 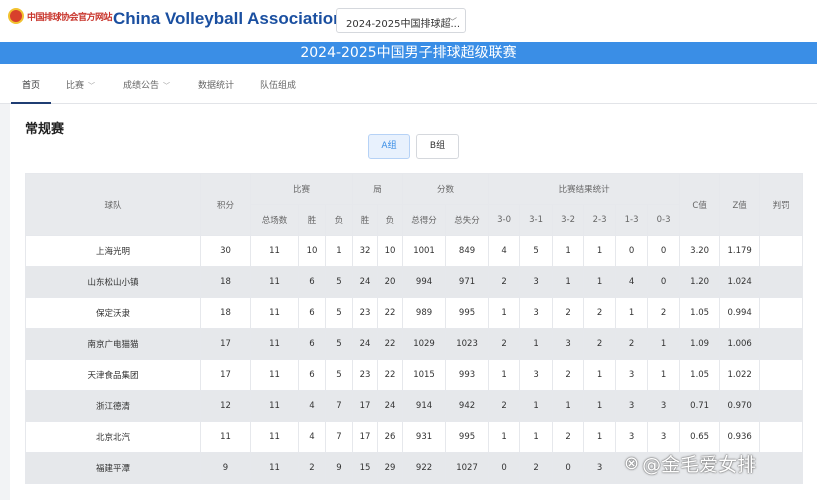 I want to click on cell-team-name: 保定沃隶, so click(x=113, y=313).